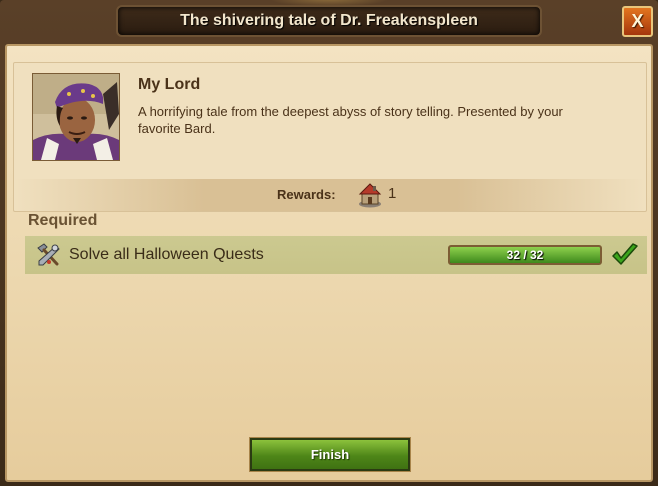  I want to click on finish-label: Finish, so click(330, 454).